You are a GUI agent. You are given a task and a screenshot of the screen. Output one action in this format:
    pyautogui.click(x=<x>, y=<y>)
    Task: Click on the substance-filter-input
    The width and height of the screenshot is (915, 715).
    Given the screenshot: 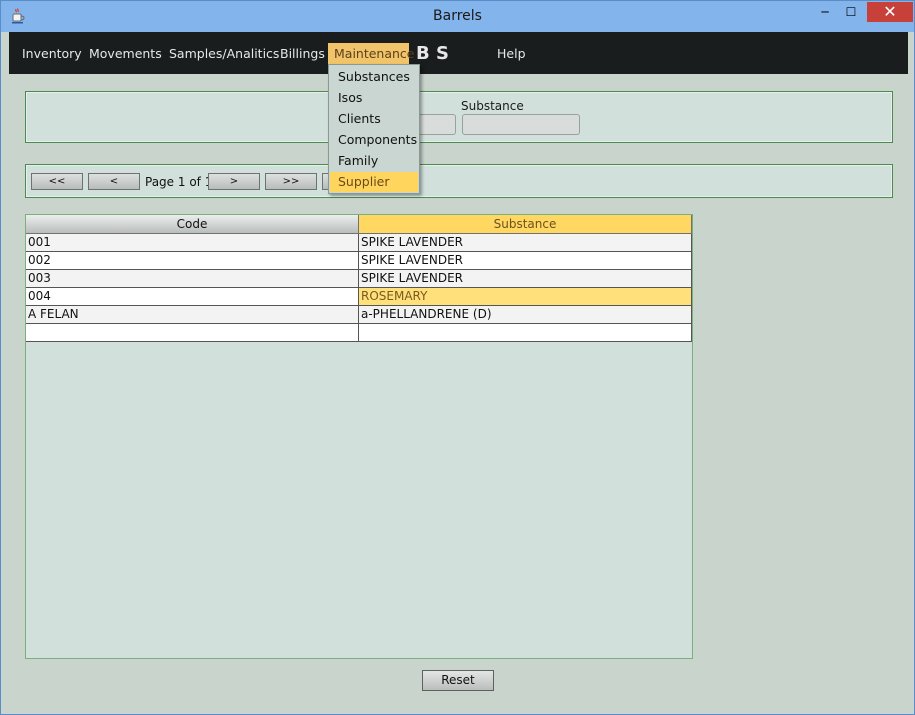 What is the action you would take?
    pyautogui.click(x=521, y=124)
    